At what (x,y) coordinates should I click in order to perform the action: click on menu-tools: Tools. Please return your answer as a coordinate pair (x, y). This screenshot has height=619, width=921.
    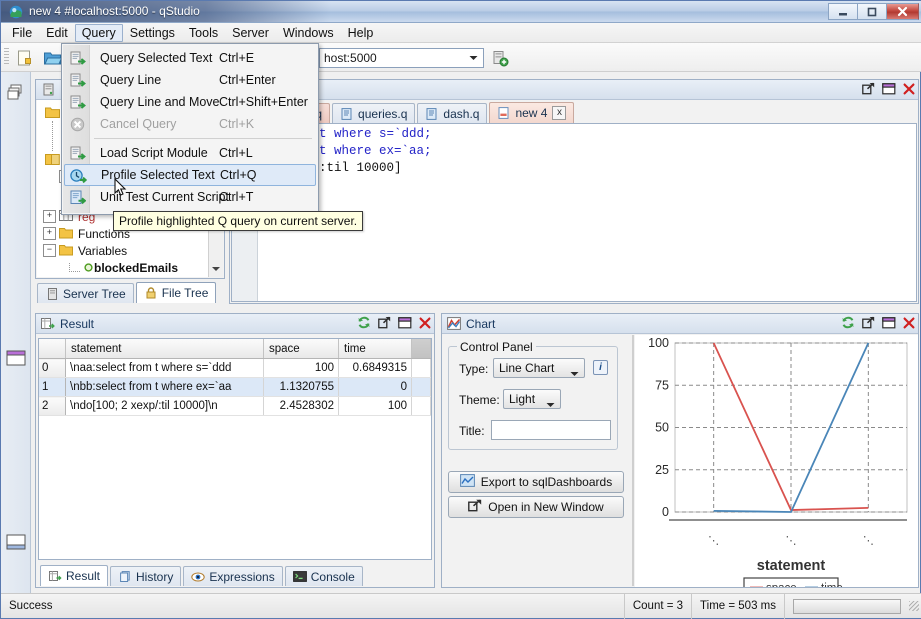
    Looking at the image, I should click on (203, 33).